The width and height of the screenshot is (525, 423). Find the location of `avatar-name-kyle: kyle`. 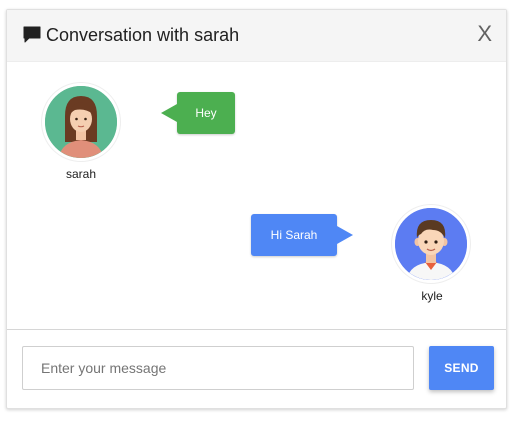

avatar-name-kyle: kyle is located at coordinates (432, 296).